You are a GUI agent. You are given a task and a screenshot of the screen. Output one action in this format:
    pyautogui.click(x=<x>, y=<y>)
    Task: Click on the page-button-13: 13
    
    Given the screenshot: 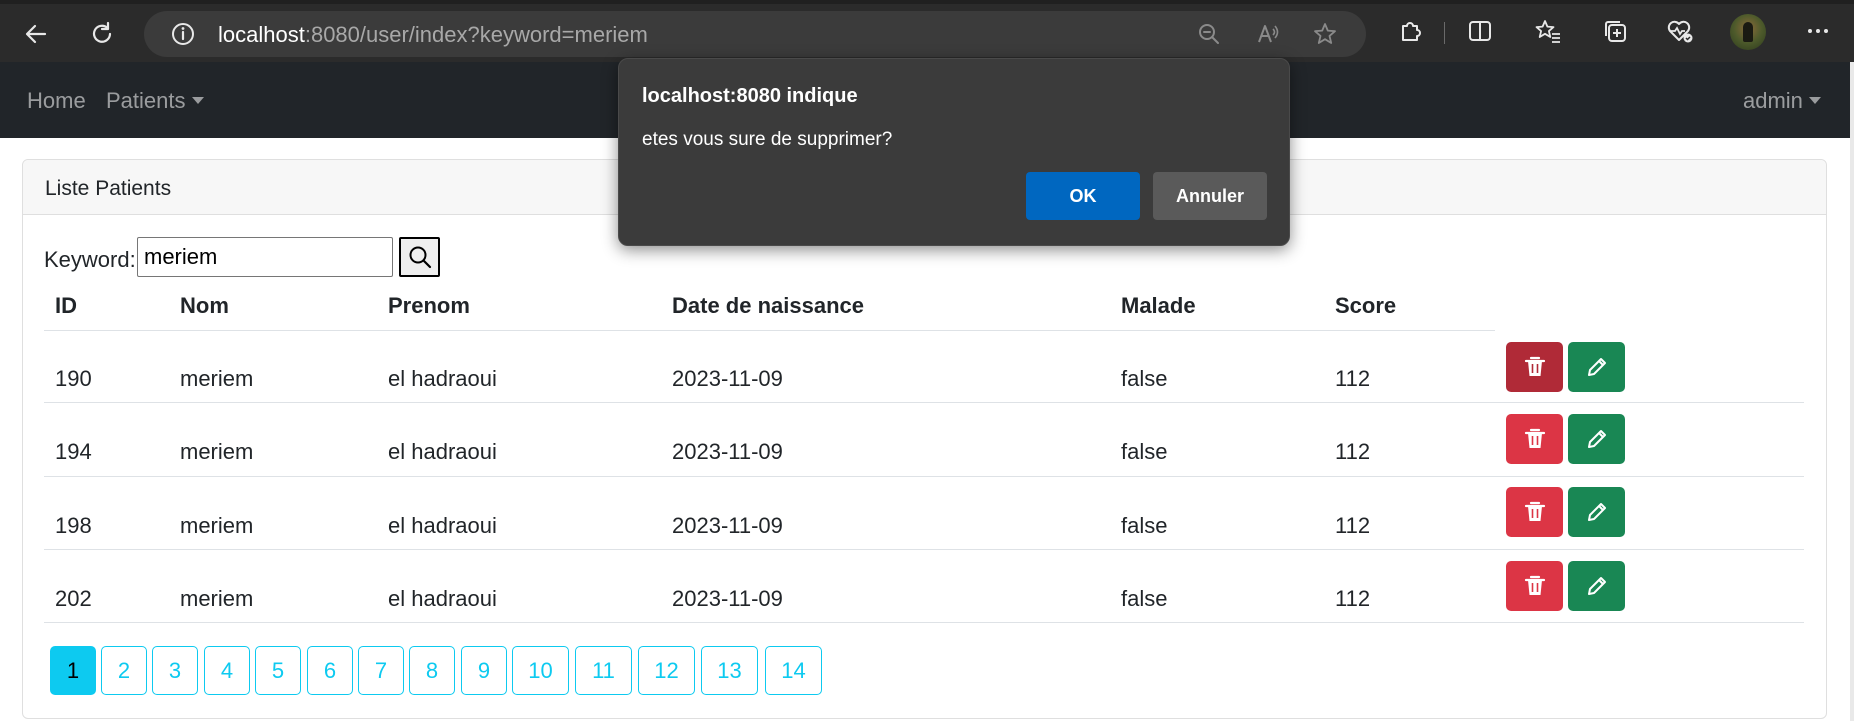 What is the action you would take?
    pyautogui.click(x=729, y=670)
    